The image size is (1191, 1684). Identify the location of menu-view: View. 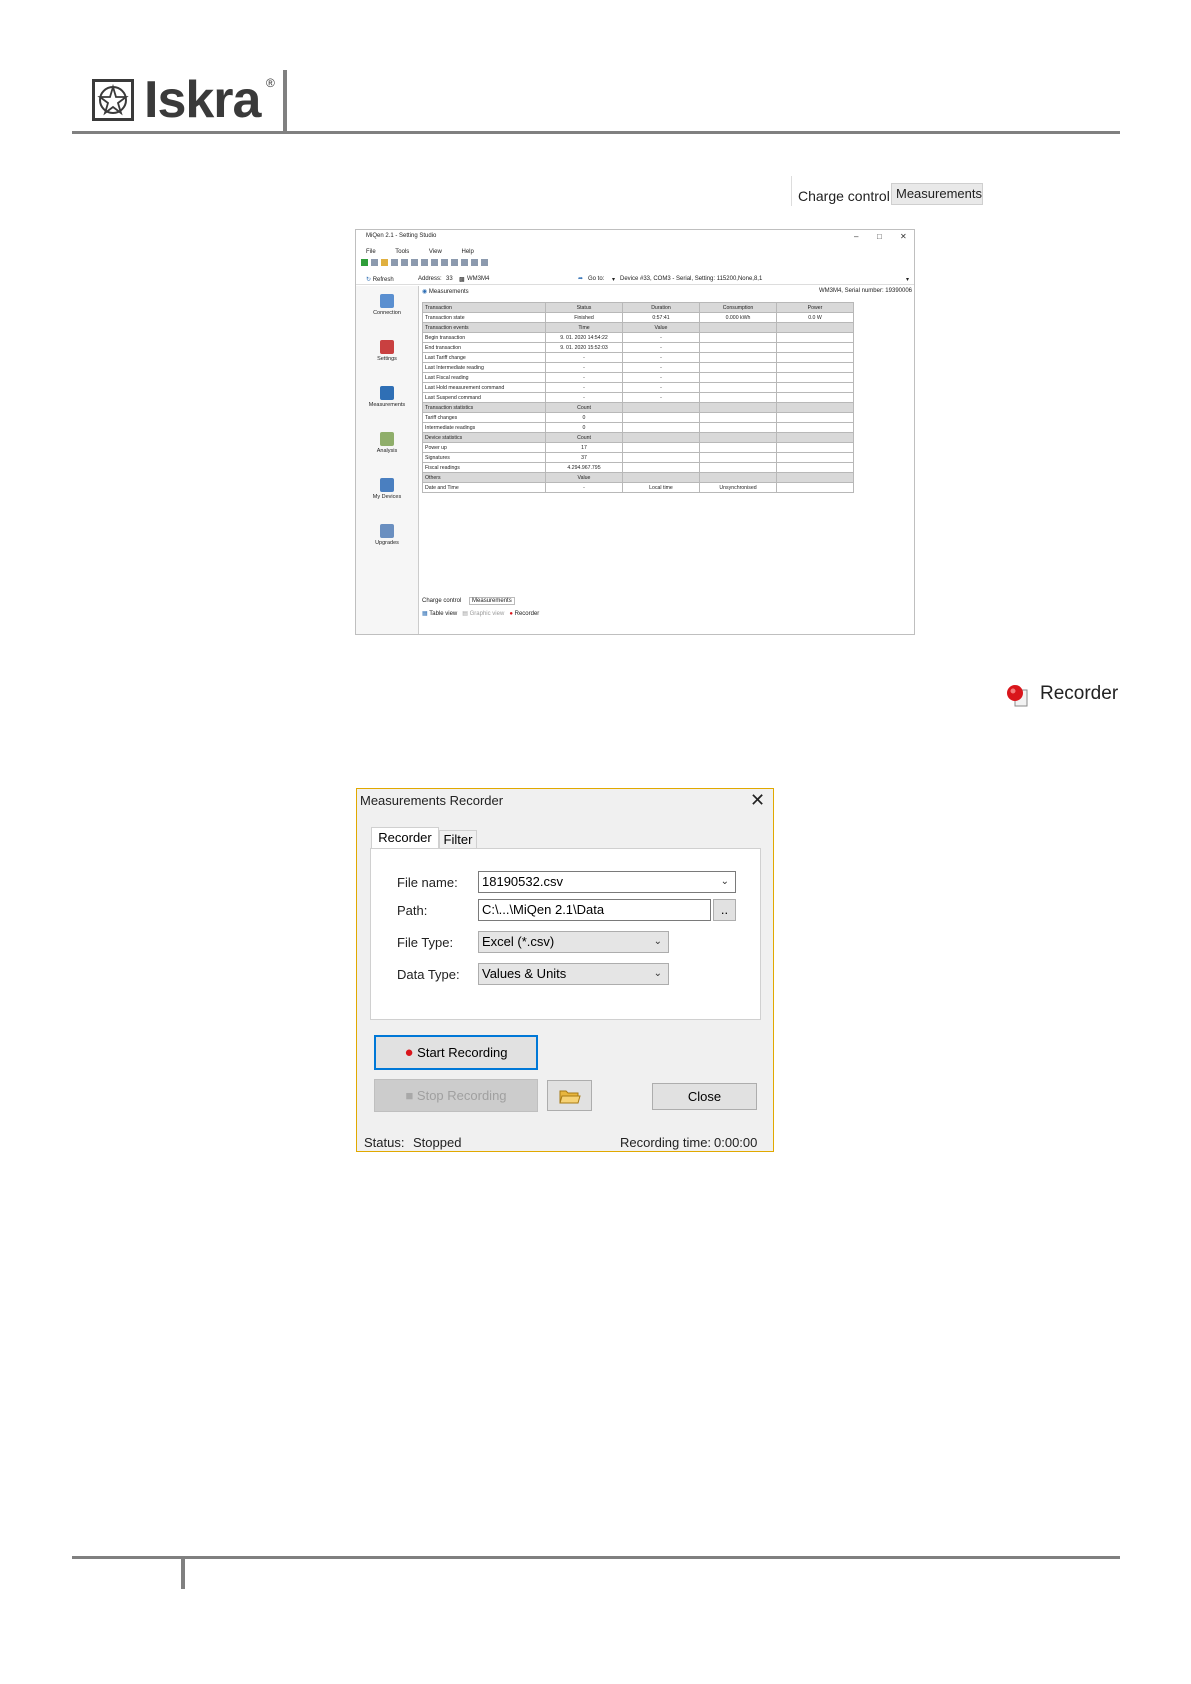
(435, 252).